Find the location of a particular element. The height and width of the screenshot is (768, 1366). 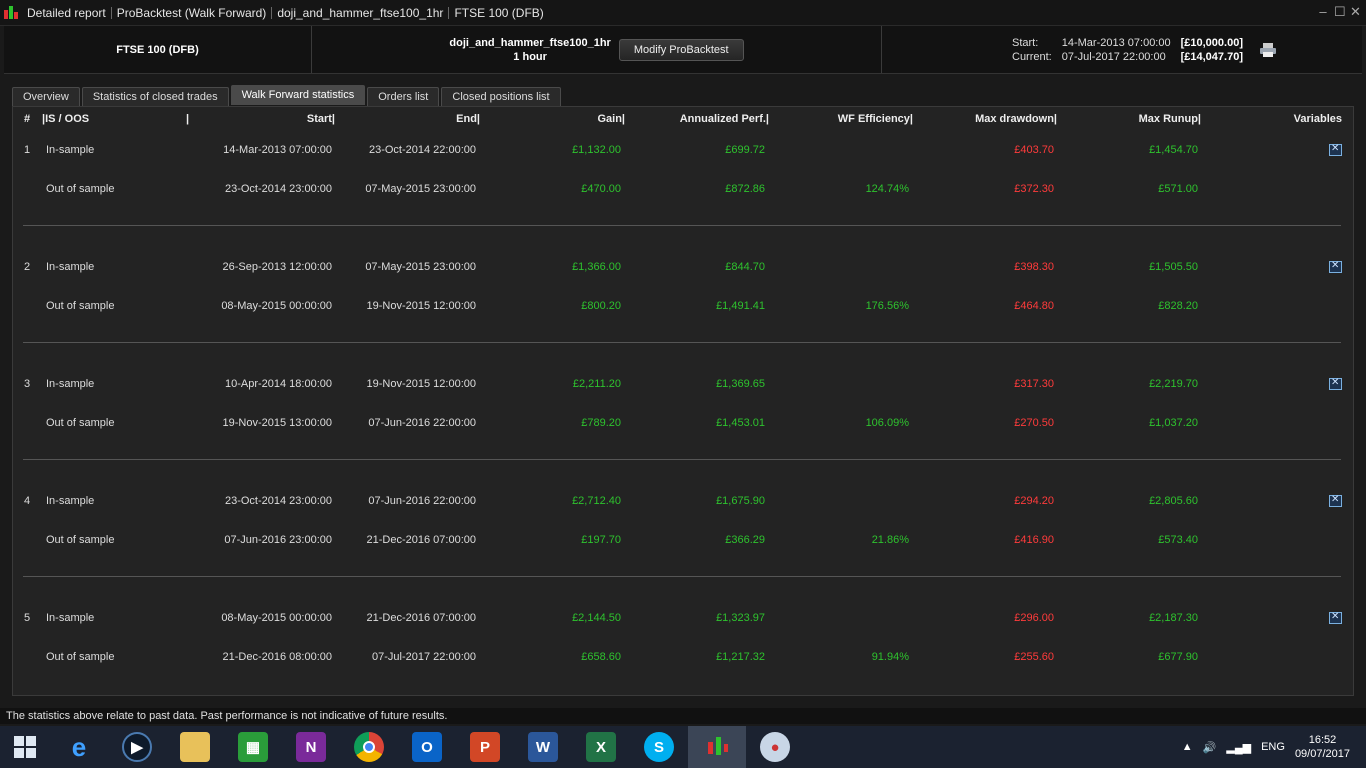

taskbar-outlook: O is located at coordinates (427, 747).